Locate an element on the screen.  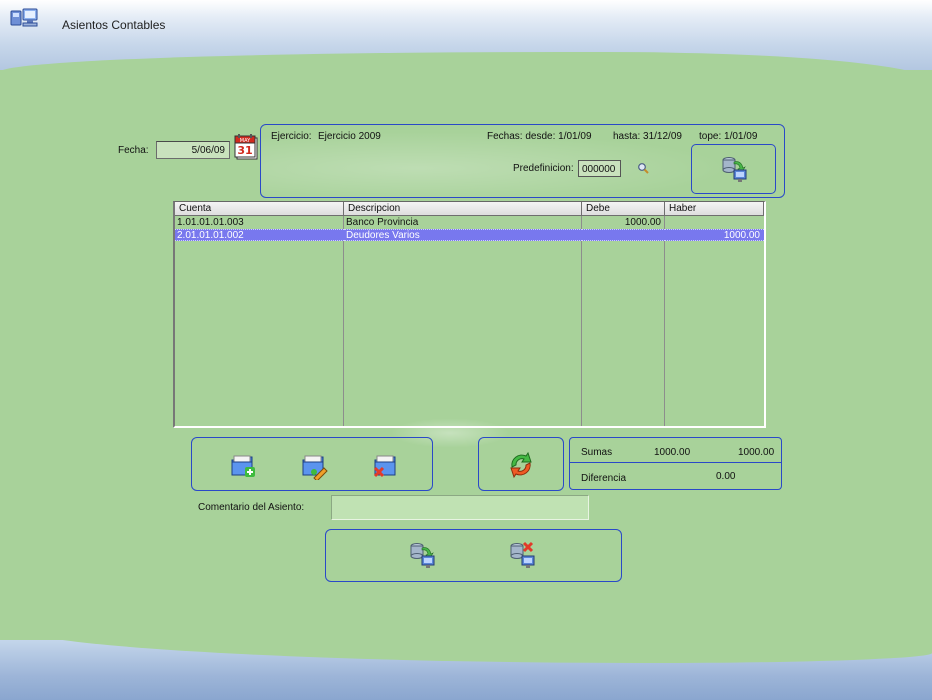
title-bar-curve is located at coordinates (466, 72).